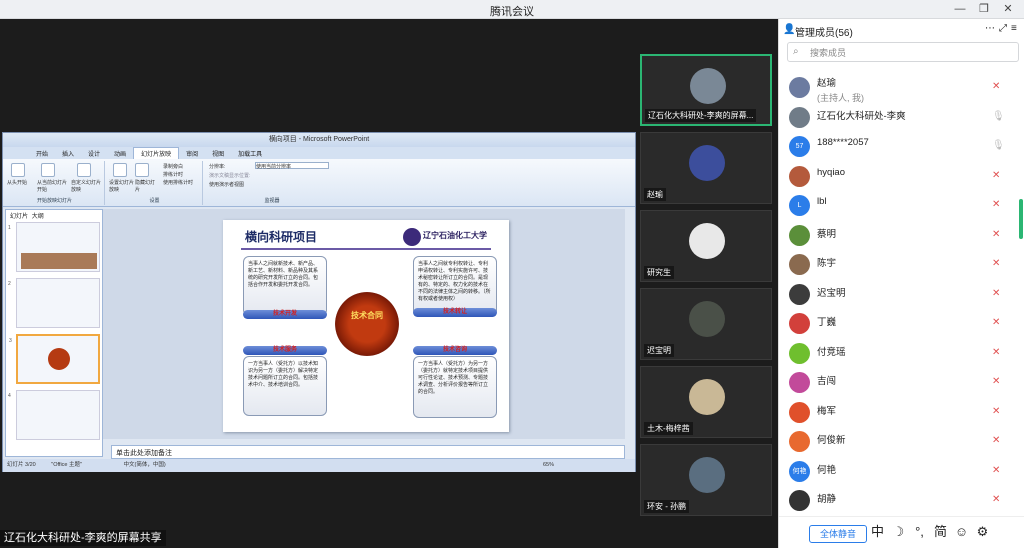  What do you see at coordinates (940, 530) in the screenshot?
I see `ime-simplified: 简` at bounding box center [940, 530].